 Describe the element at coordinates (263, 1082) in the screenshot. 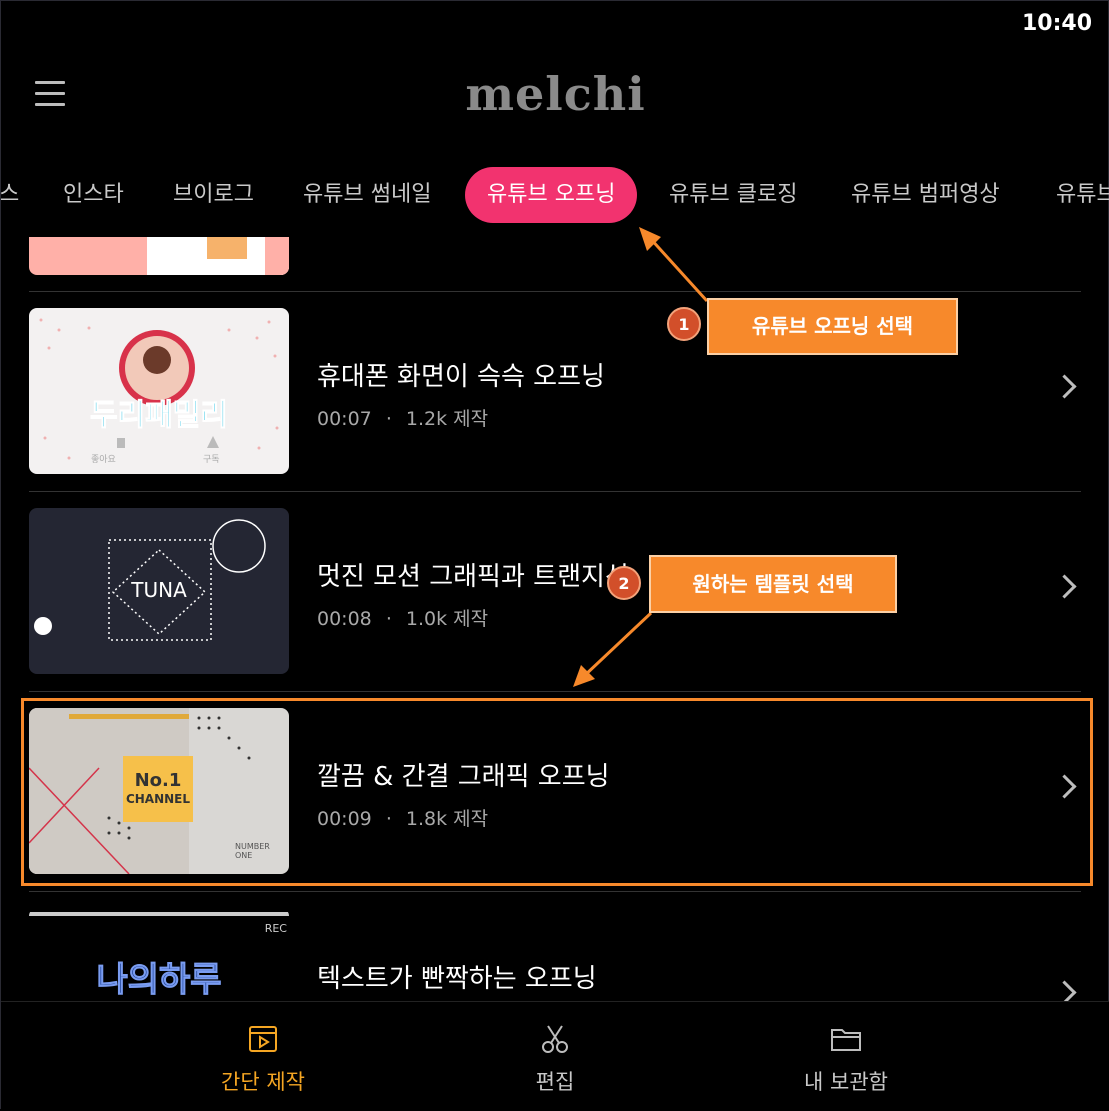

I see `nav-label: 간단 제작` at that location.